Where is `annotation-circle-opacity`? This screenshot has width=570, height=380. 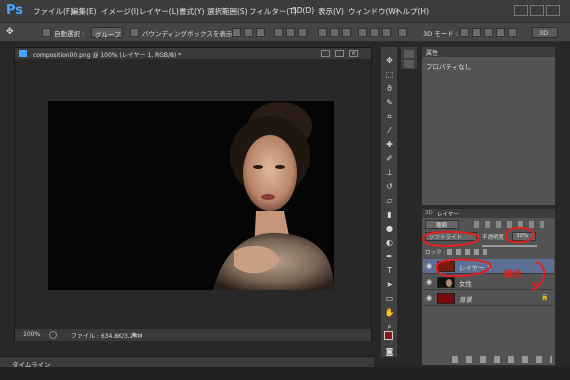 annotation-circle-opacity is located at coordinates (520, 235).